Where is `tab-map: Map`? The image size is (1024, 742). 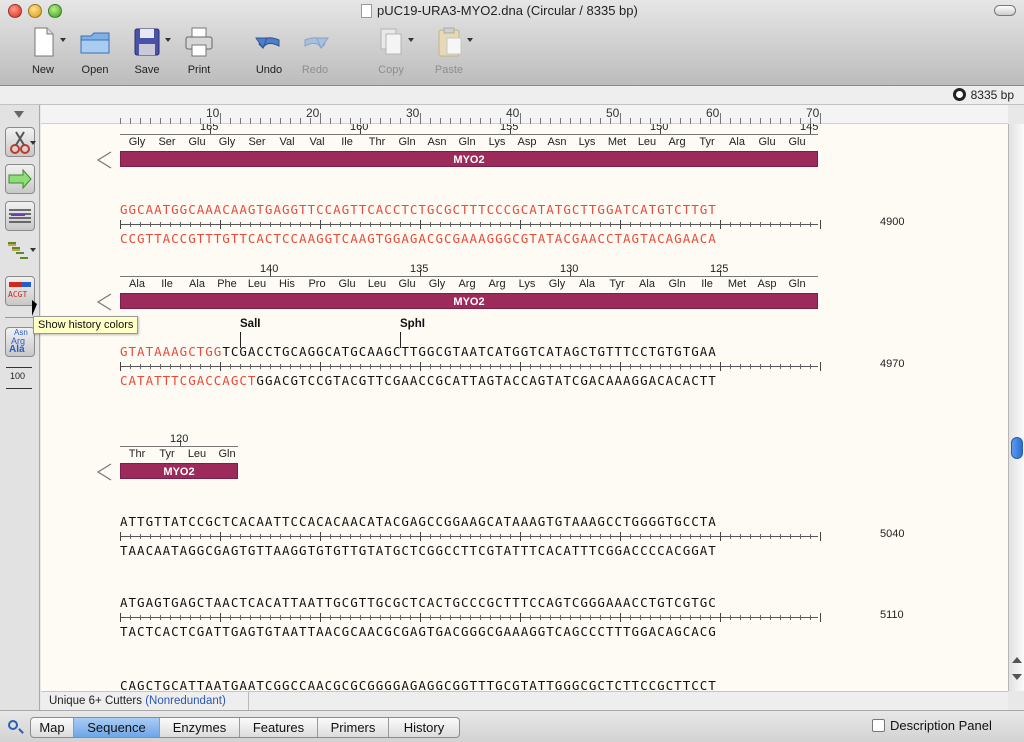
tab-map: Map is located at coordinates (52, 727).